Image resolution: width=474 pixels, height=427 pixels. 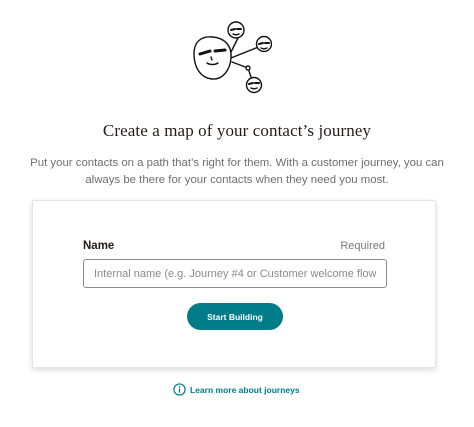 I want to click on info-icon, so click(x=179, y=389).